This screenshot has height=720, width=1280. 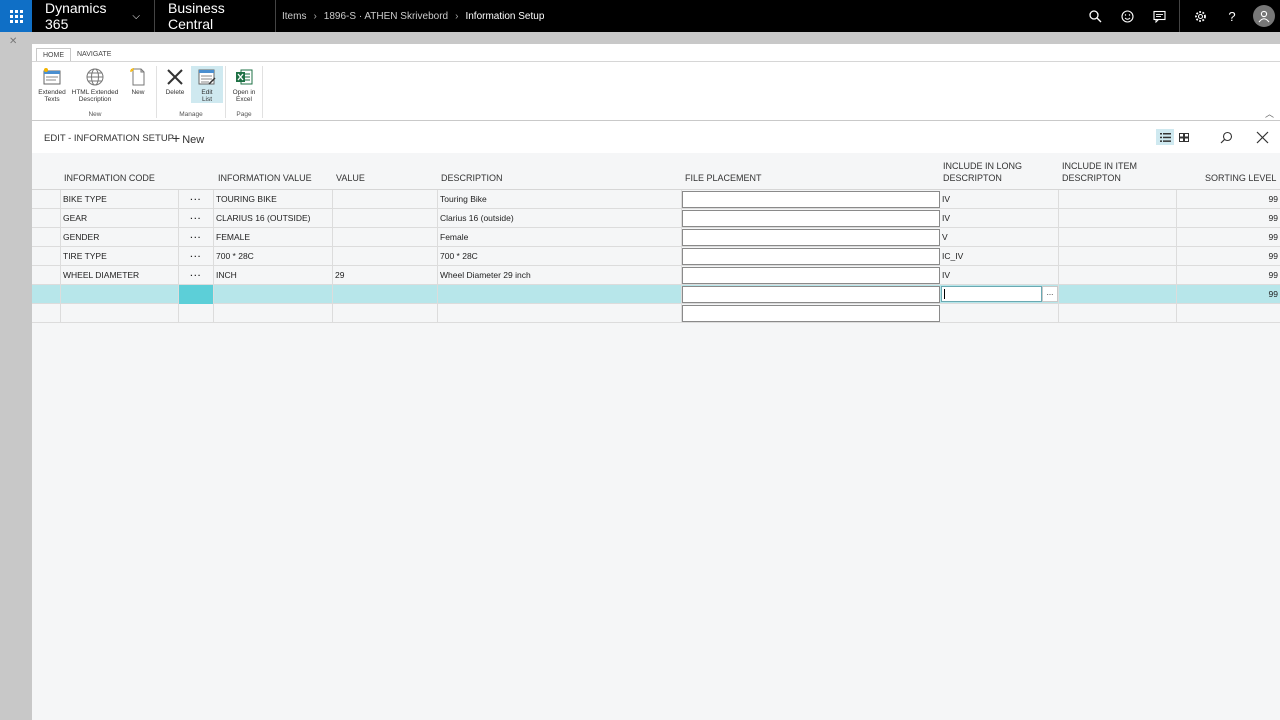 What do you see at coordinates (386, 16) in the screenshot?
I see `breadcrumb-item-card: 1896-S · ATHEN Skrivebord` at bounding box center [386, 16].